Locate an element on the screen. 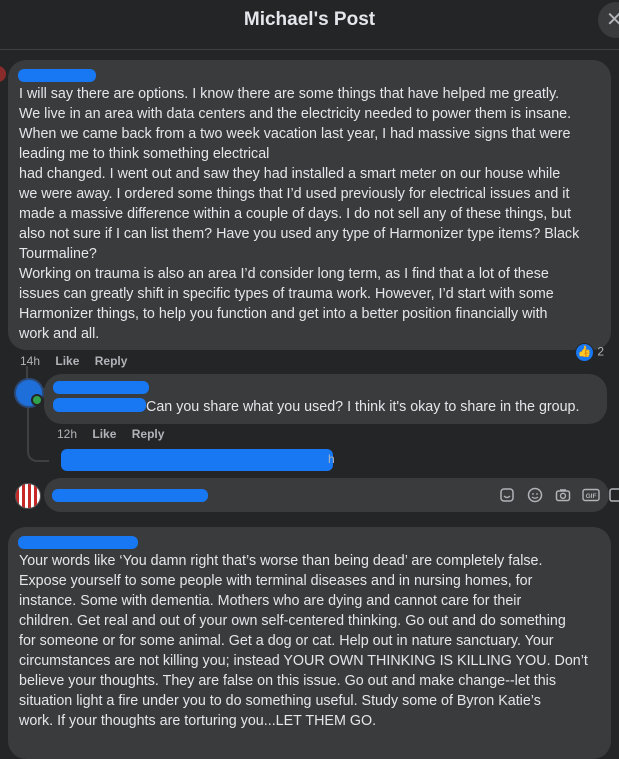  post-header: Michael's Post ✕ is located at coordinates (309, 25).